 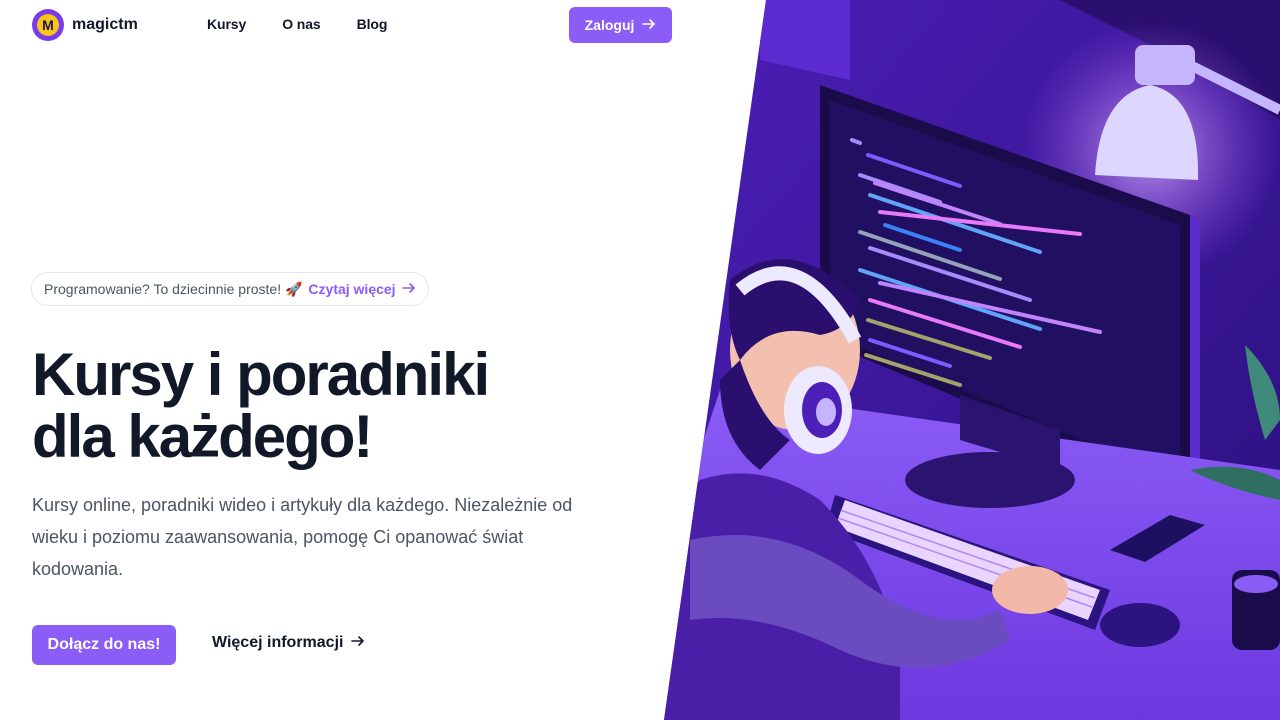 I want to click on hero-title-line-2: dla każdego!, so click(x=202, y=436).